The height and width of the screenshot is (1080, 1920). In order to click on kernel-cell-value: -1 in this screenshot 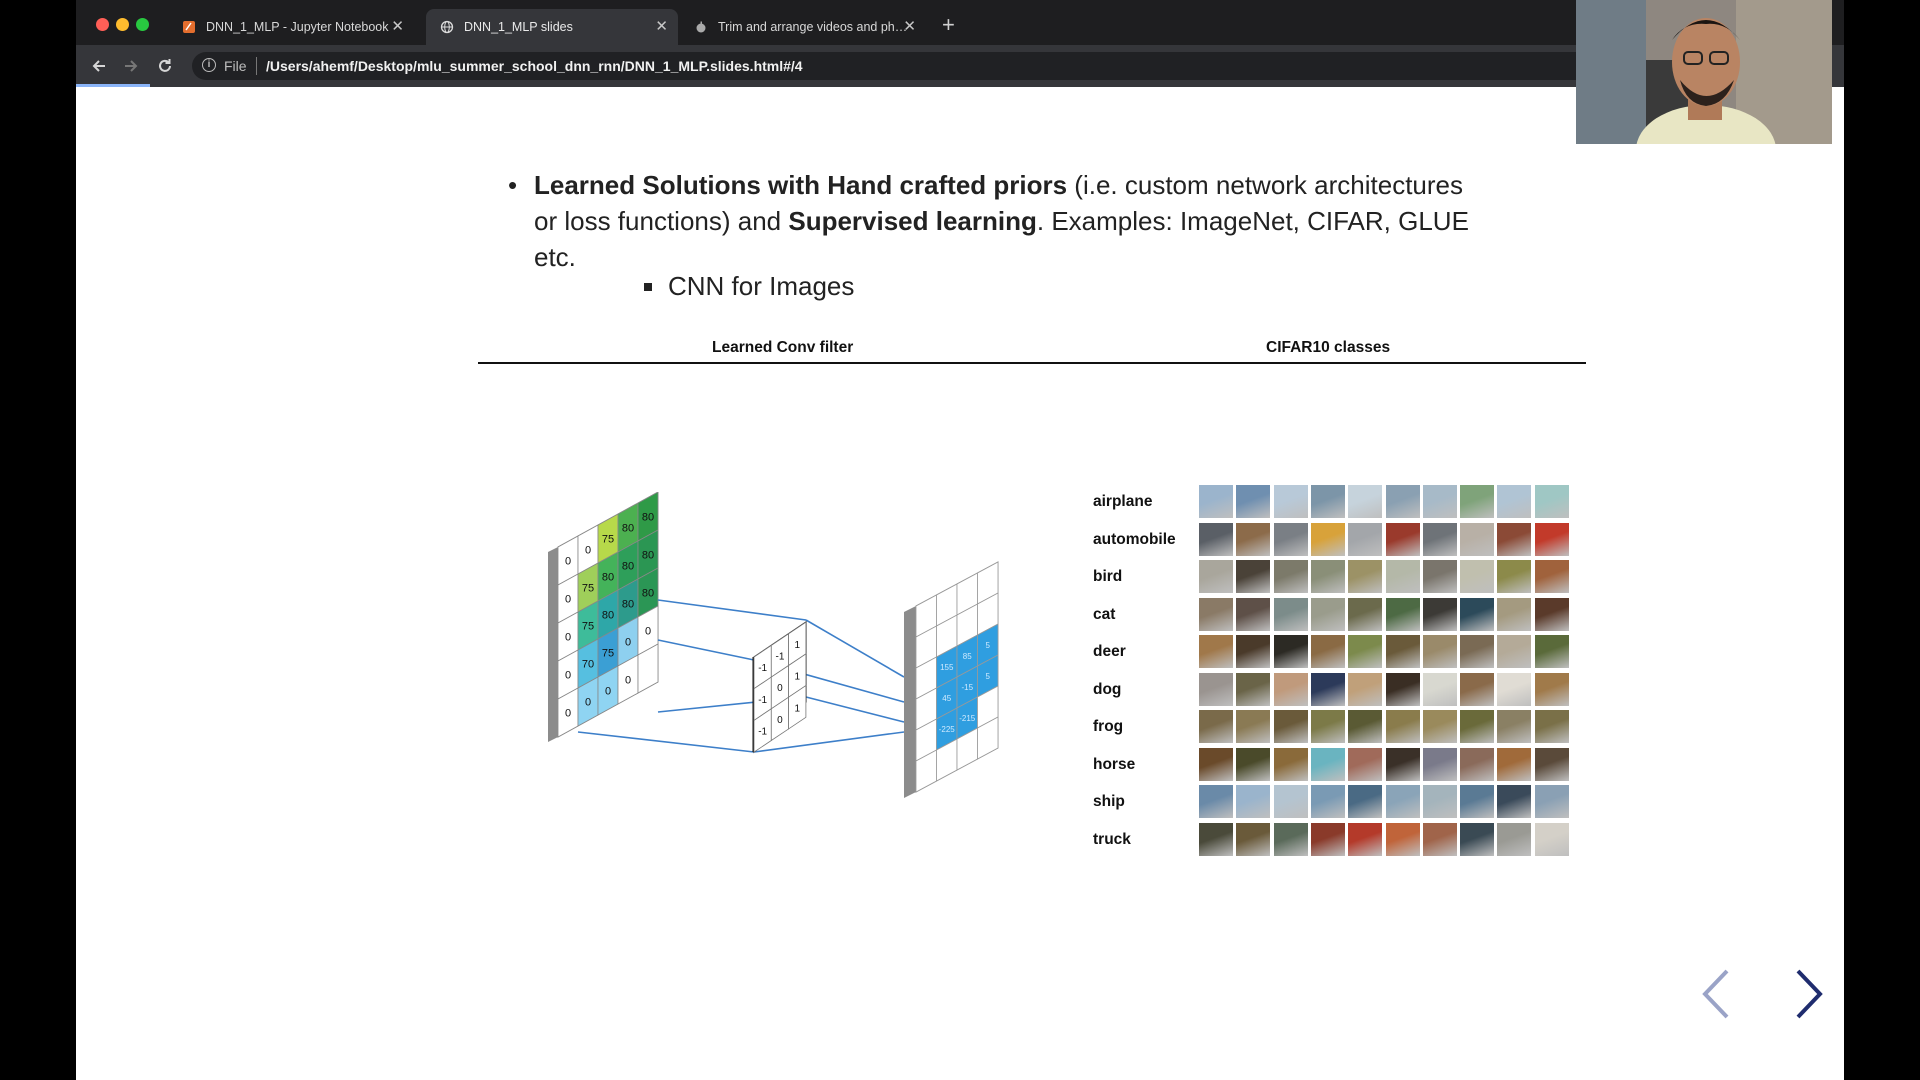, I will do `click(762, 668)`.